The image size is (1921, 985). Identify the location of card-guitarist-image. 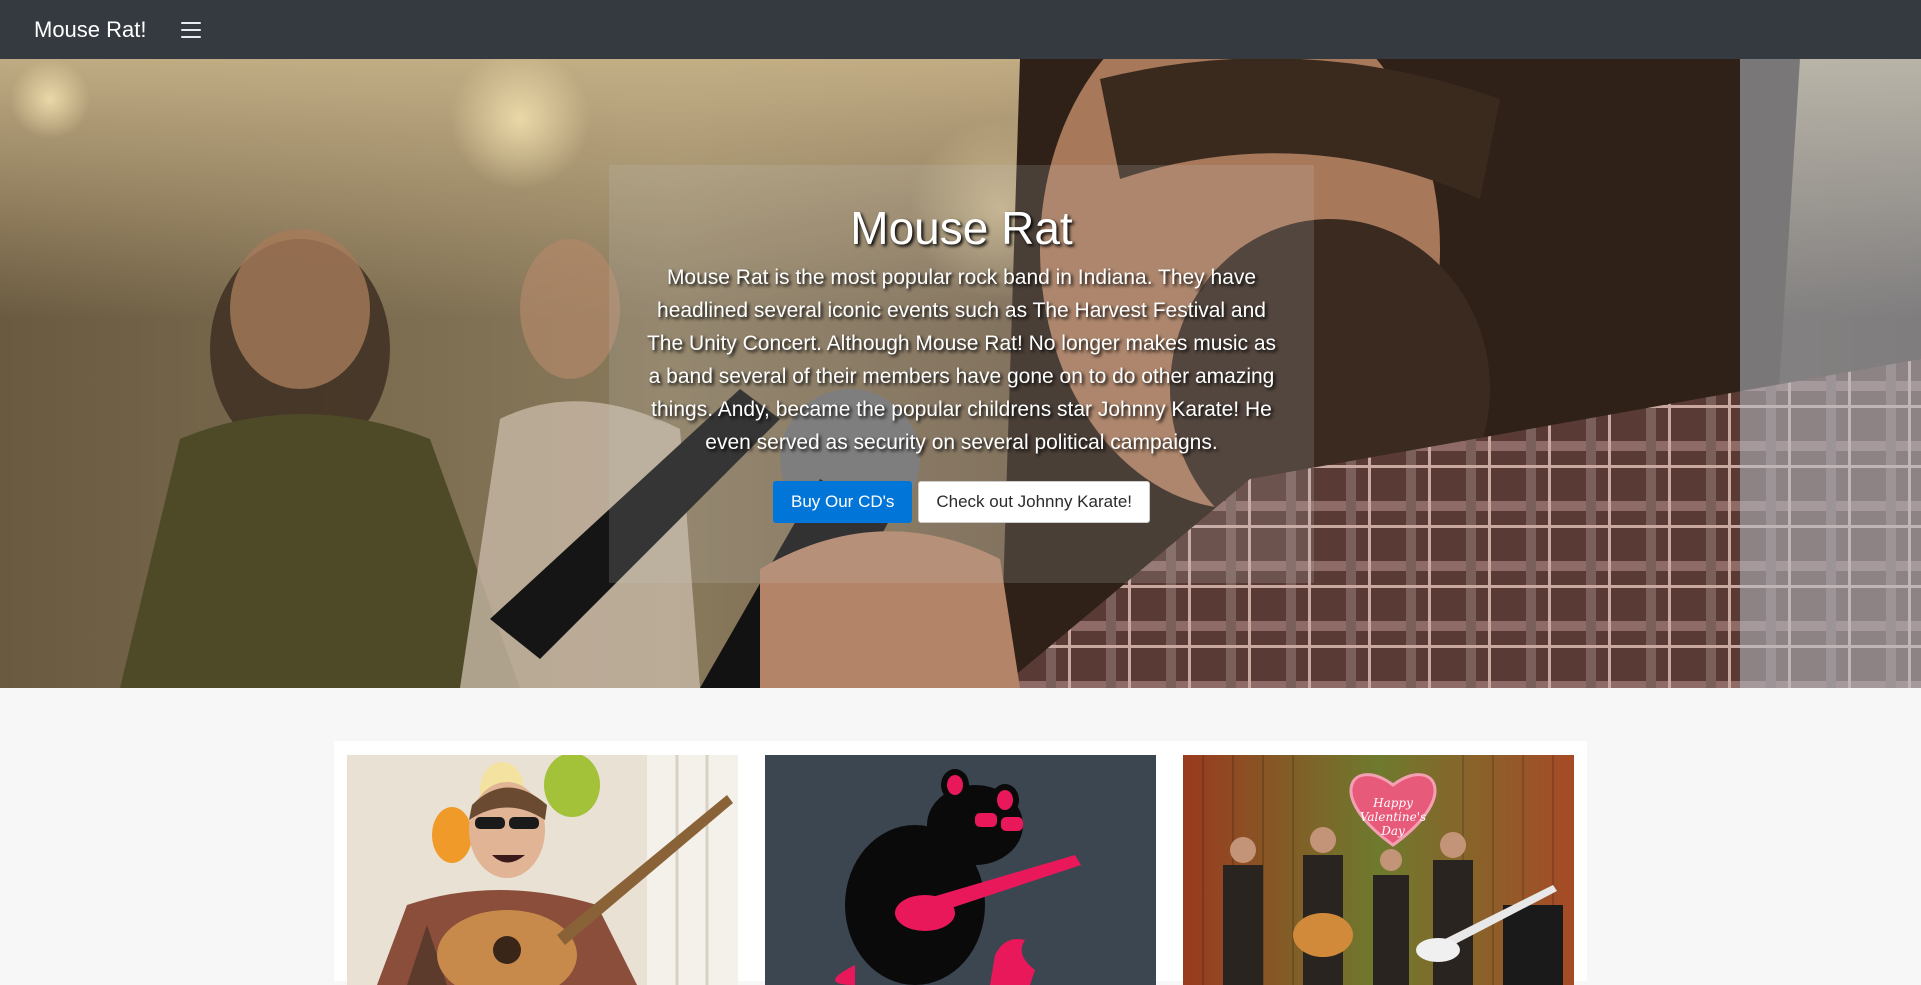
(542, 870).